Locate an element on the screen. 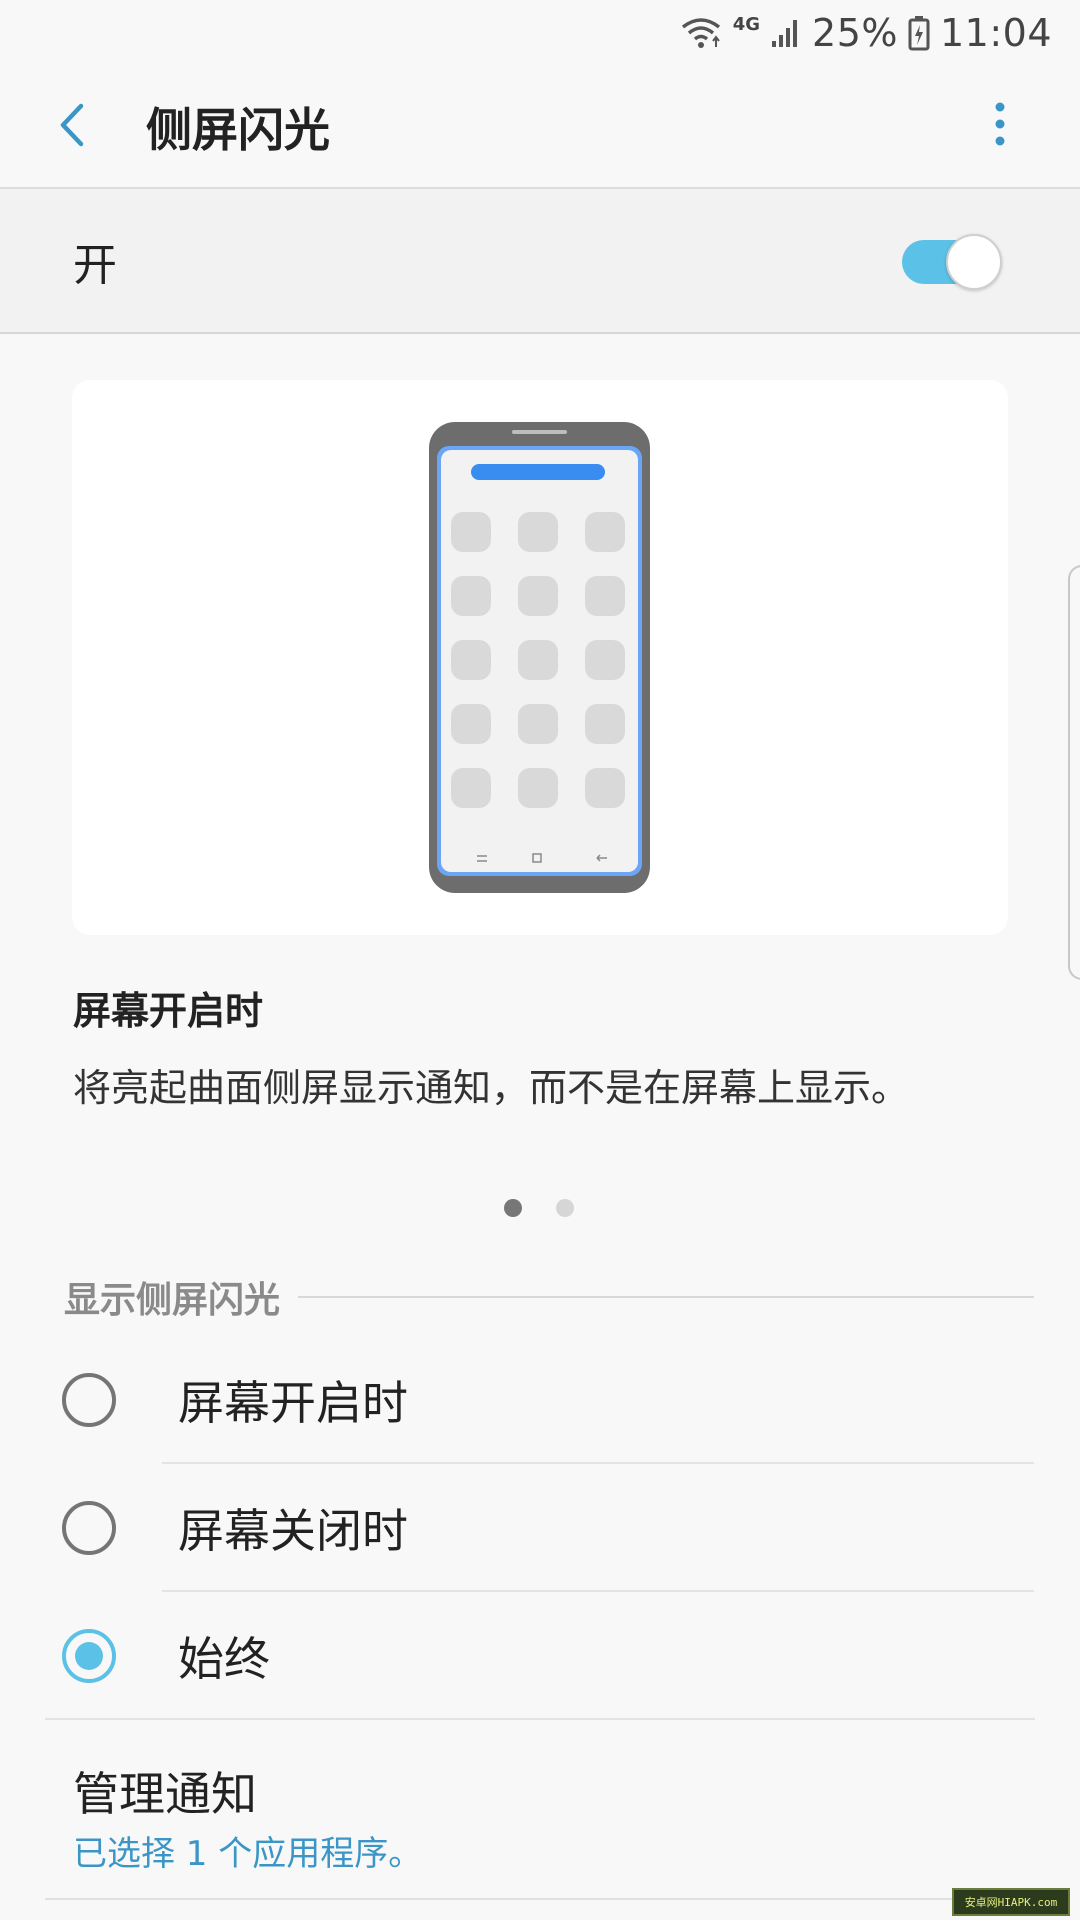 The image size is (1080, 1920). toggle-knob is located at coordinates (974, 262).